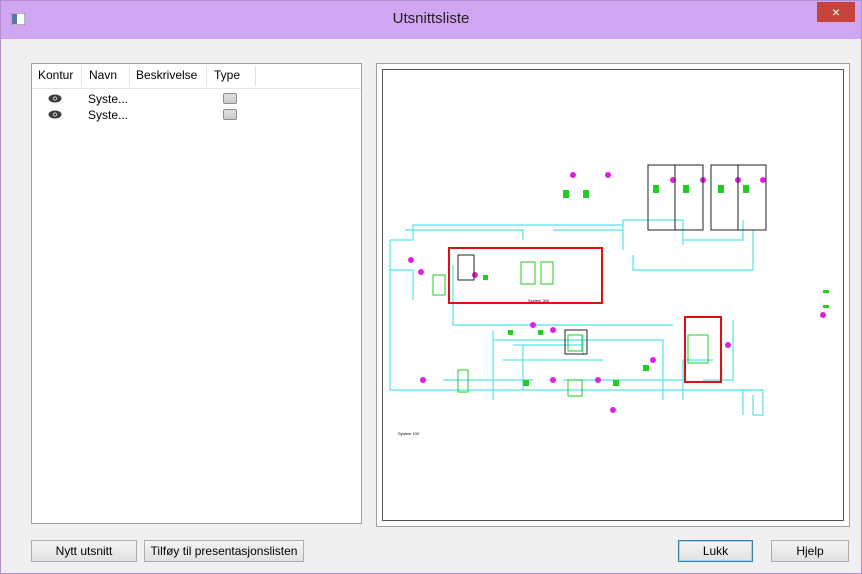 The width and height of the screenshot is (862, 574). Describe the element at coordinates (224, 551) in the screenshot. I see `add-to-presentation-button: Tilføy til presentasjonslisten` at that location.